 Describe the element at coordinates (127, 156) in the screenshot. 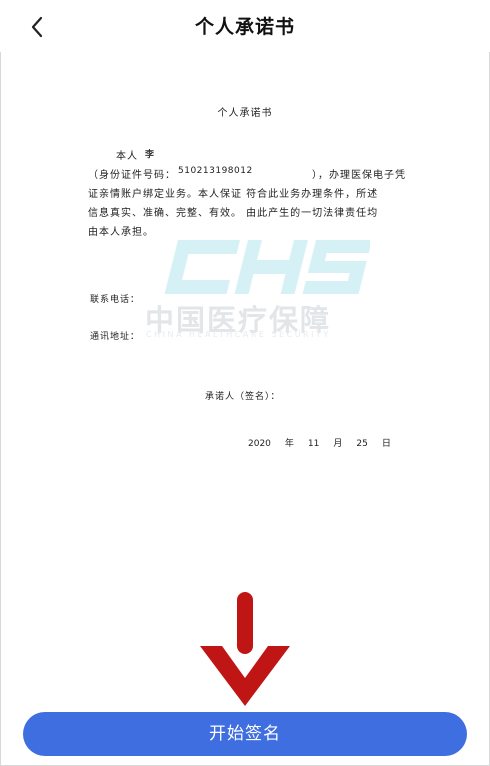

I see `name-label: 本人` at that location.